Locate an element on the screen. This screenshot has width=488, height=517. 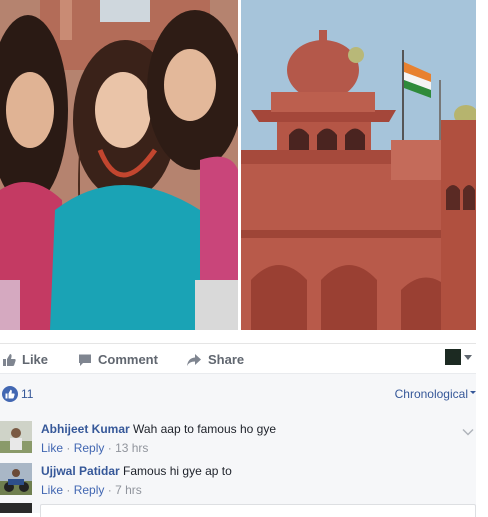
comment-options-chevron is located at coordinates (468, 432).